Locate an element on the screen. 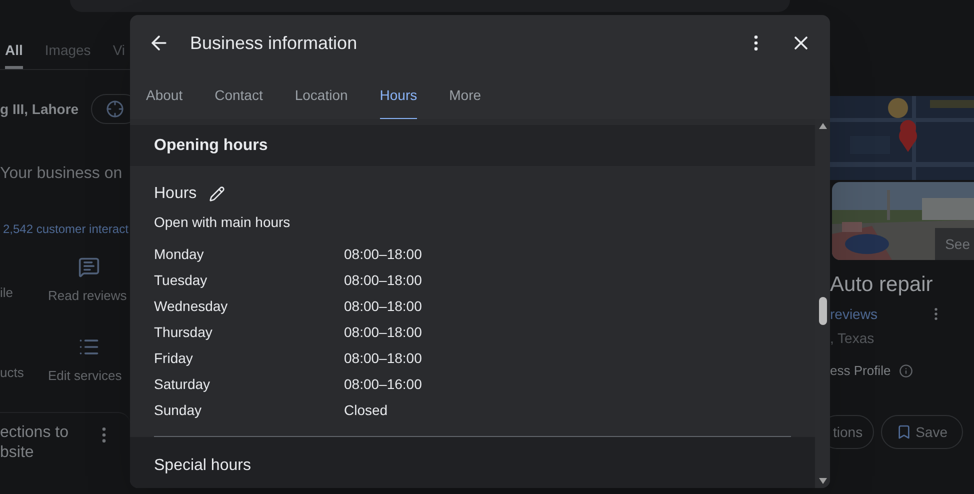 Image resolution: width=974 pixels, height=494 pixels. card-title: bsite is located at coordinates (17, 453).